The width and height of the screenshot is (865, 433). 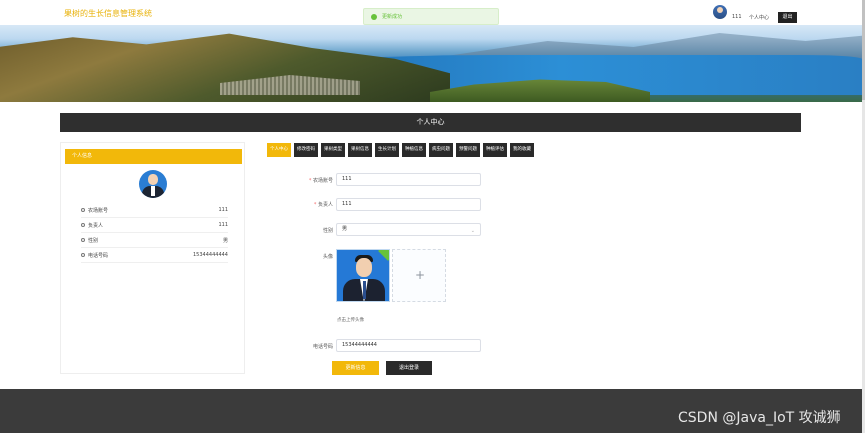 What do you see at coordinates (468, 150) in the screenshot?
I see `tab-warning-problems: 预警问题` at bounding box center [468, 150].